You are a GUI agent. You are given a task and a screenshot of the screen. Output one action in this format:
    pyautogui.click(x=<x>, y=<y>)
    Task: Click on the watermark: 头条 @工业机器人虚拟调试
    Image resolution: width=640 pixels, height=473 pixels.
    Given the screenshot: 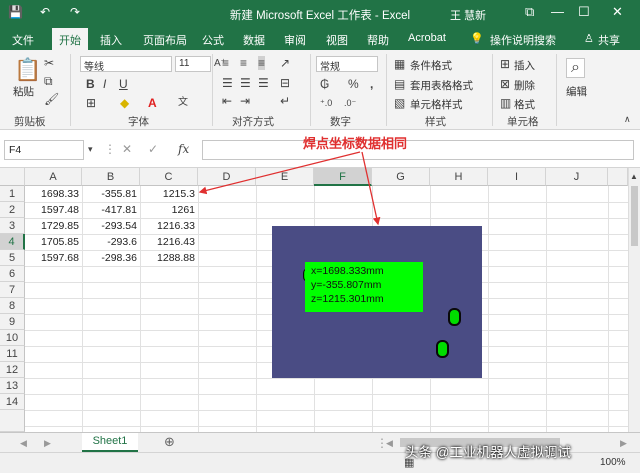 What is the action you would take?
    pyautogui.click(x=488, y=452)
    